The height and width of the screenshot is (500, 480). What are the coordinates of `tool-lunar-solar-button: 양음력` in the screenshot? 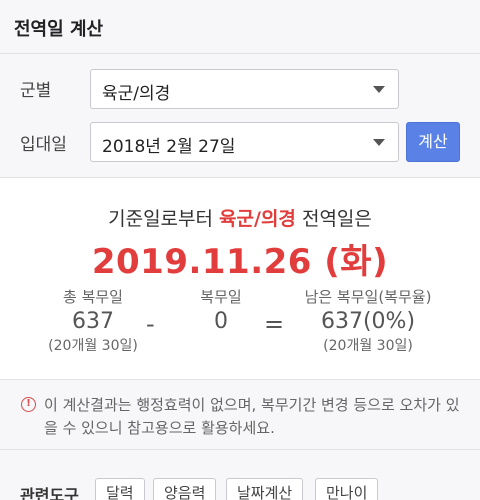 It's located at (185, 489).